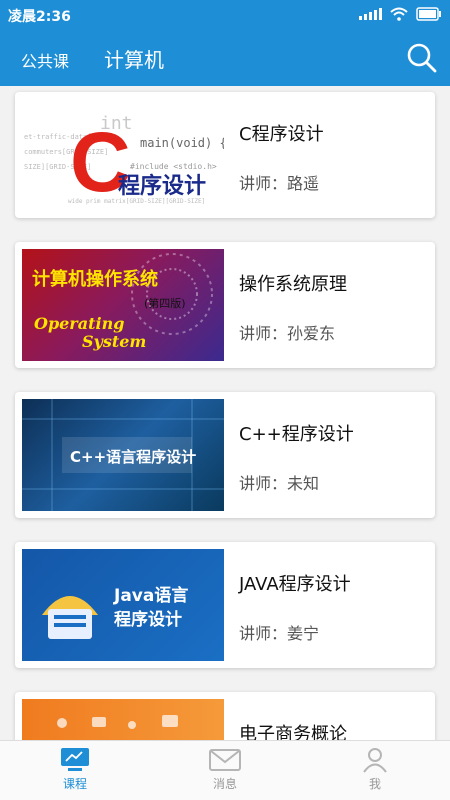 The height and width of the screenshot is (800, 450). Describe the element at coordinates (150, 595) in the screenshot. I see `svg-text: Java语言` at that location.